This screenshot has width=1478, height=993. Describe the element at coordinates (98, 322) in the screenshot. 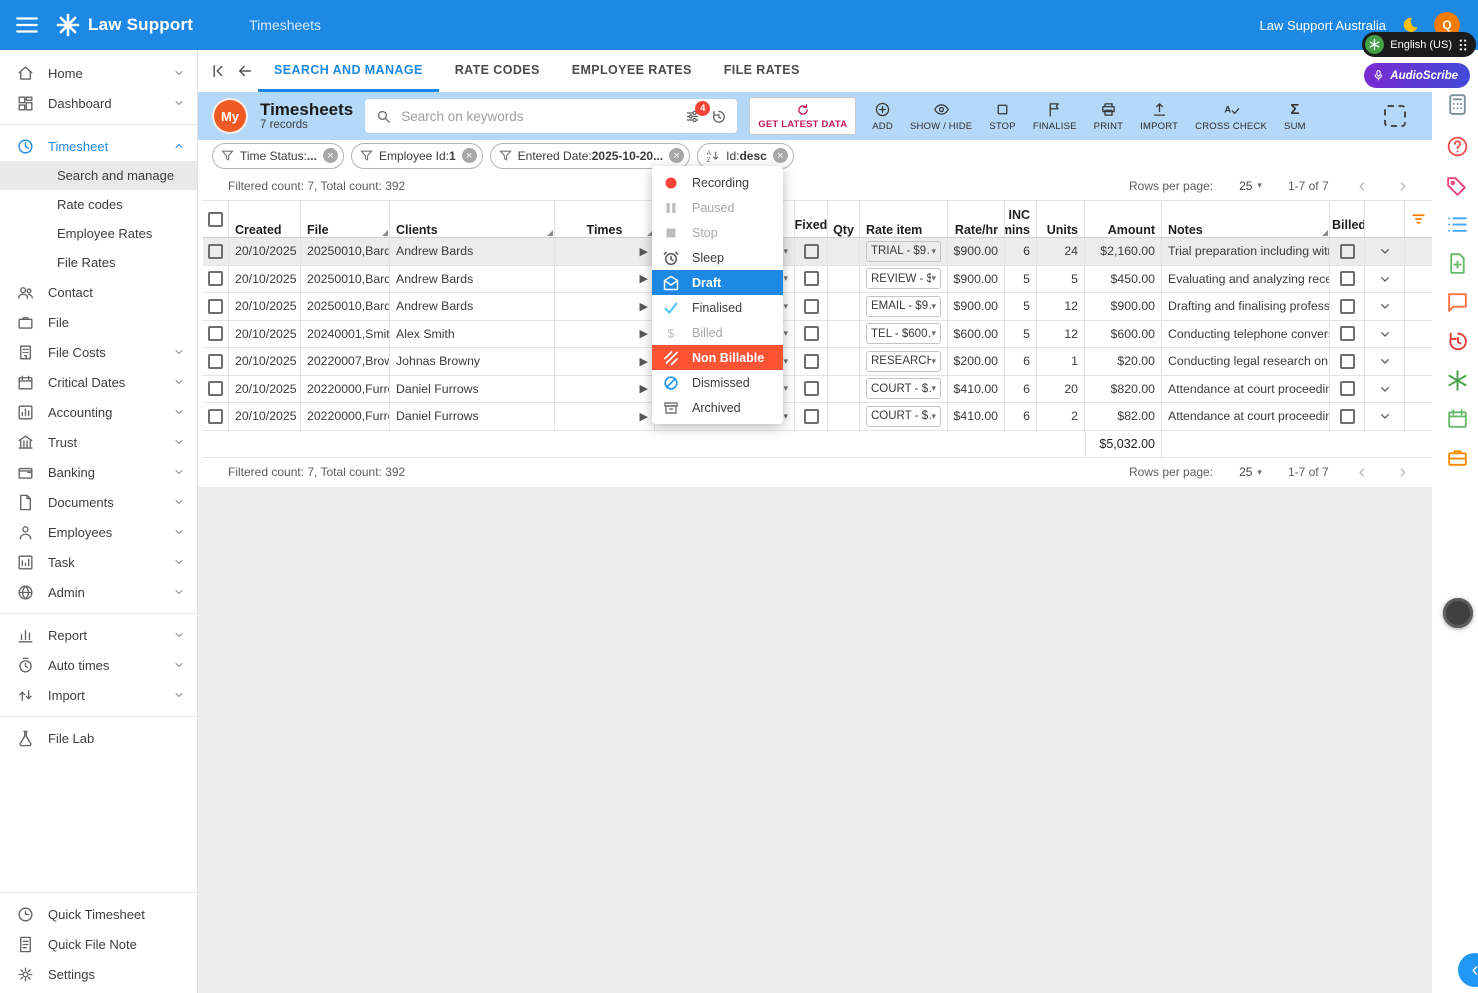

I see `sidebar-item-file: File` at that location.